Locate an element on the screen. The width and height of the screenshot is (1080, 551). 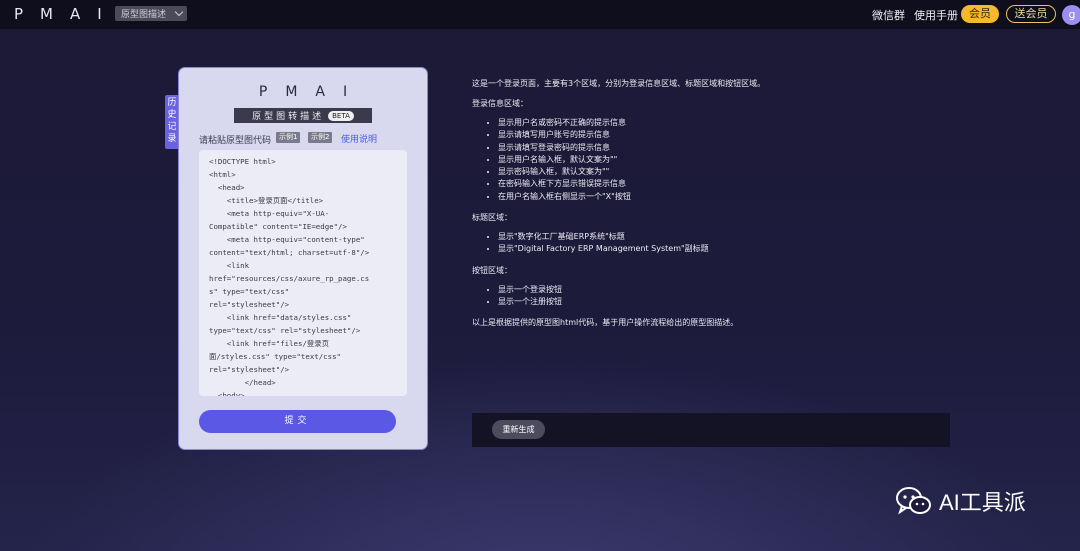
section3-list: 显示一个登录按钮 显示一个注册按钮 is located at coordinates (732, 296).